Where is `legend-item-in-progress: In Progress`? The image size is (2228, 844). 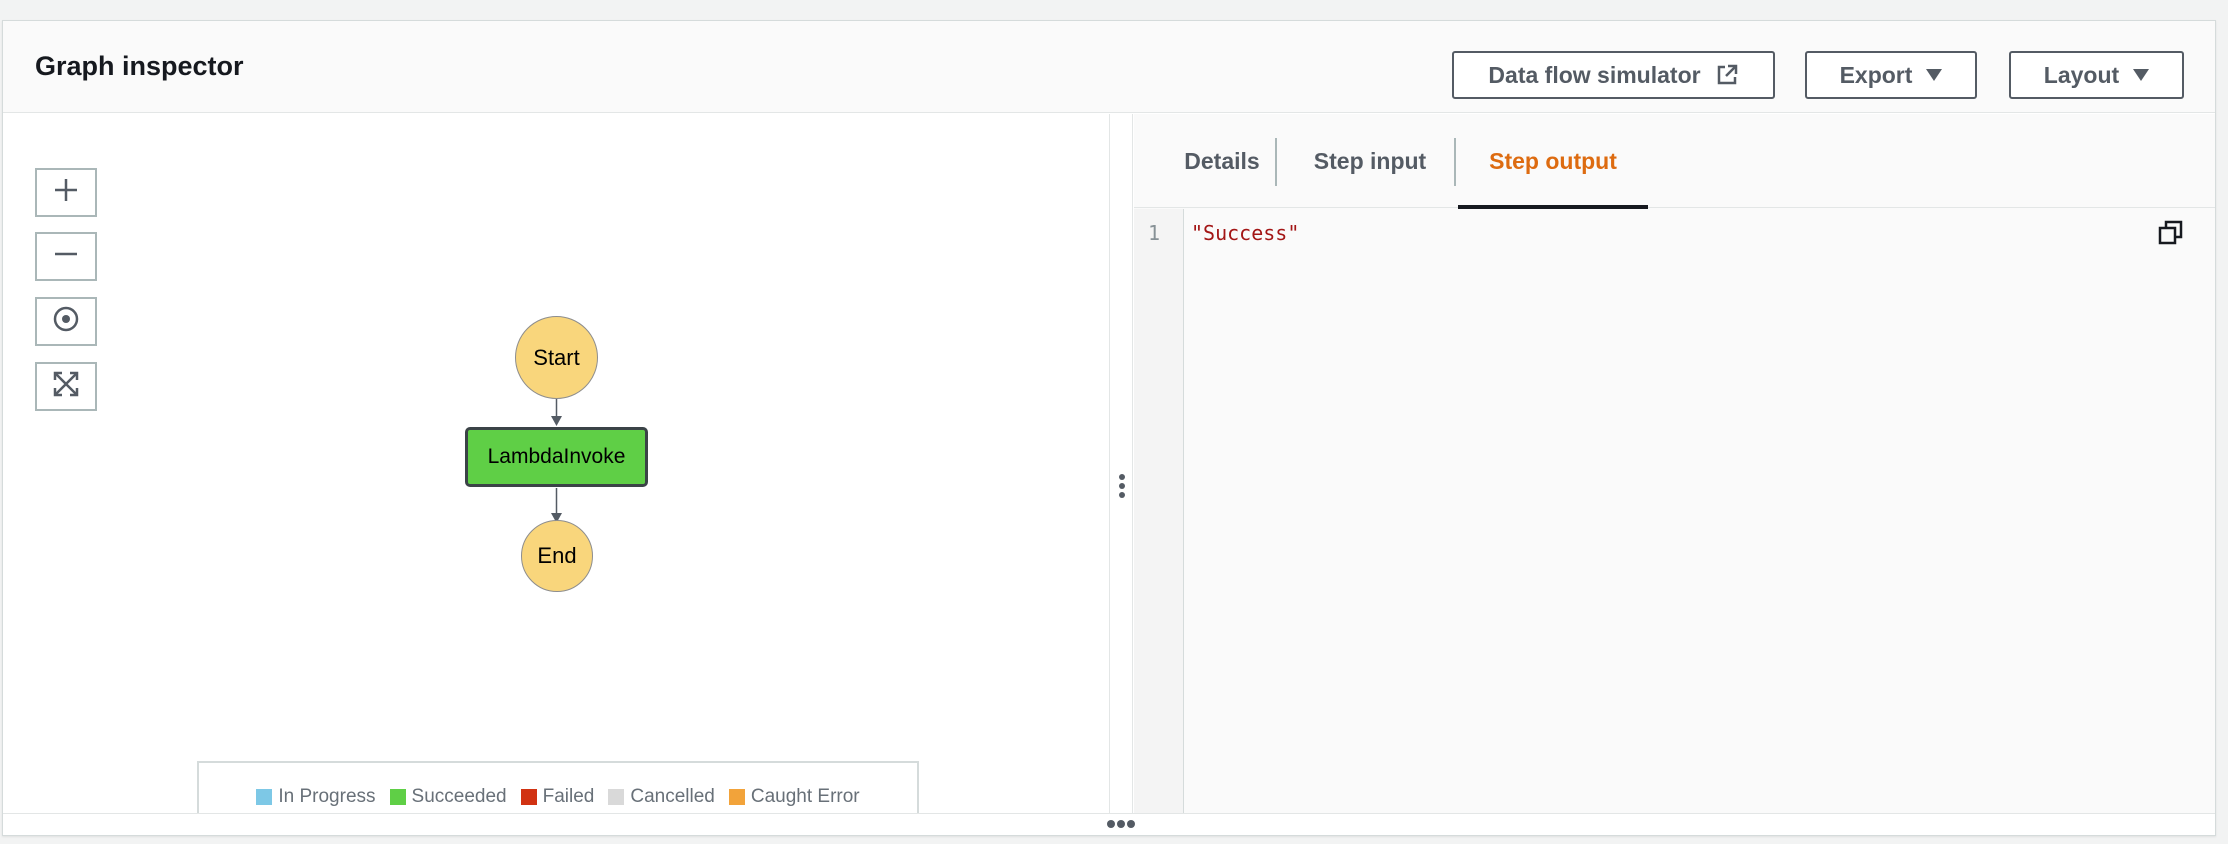 legend-item-in-progress: In Progress is located at coordinates (316, 796).